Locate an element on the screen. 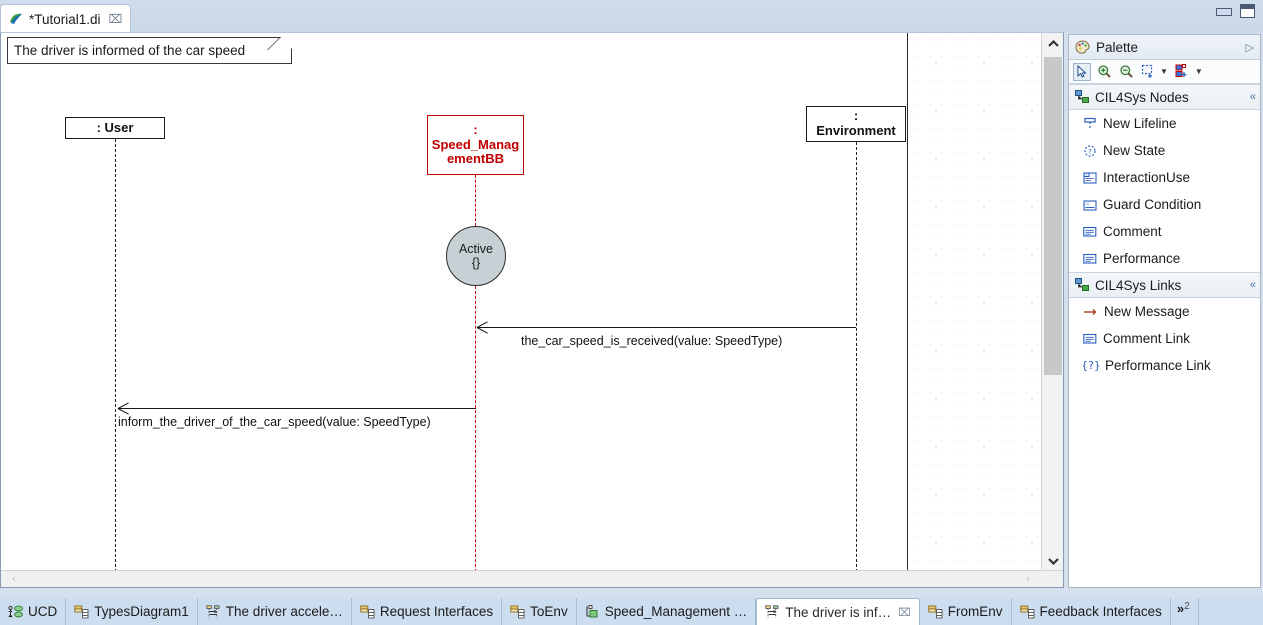 The width and height of the screenshot is (1263, 625). papyrus-diagram-icon is located at coordinates (16, 19).